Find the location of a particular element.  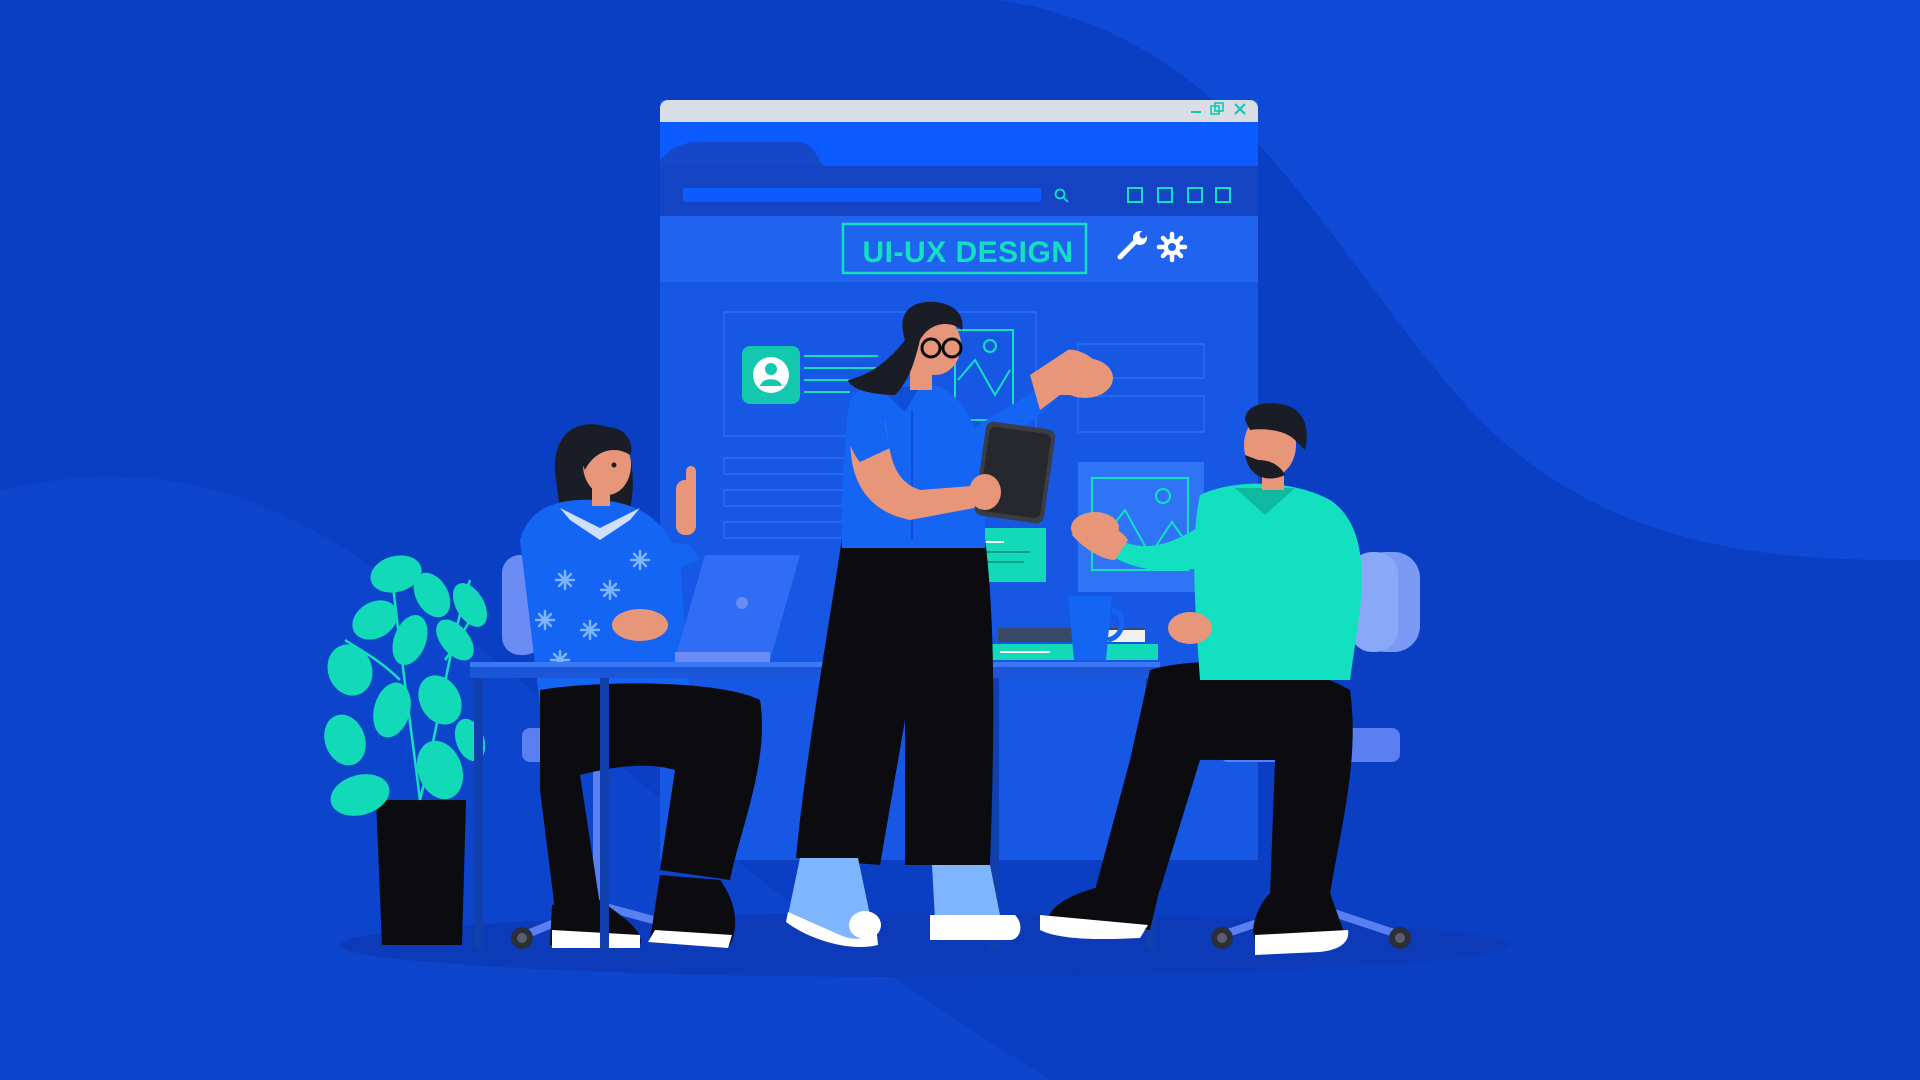

address-bar is located at coordinates (862, 195).